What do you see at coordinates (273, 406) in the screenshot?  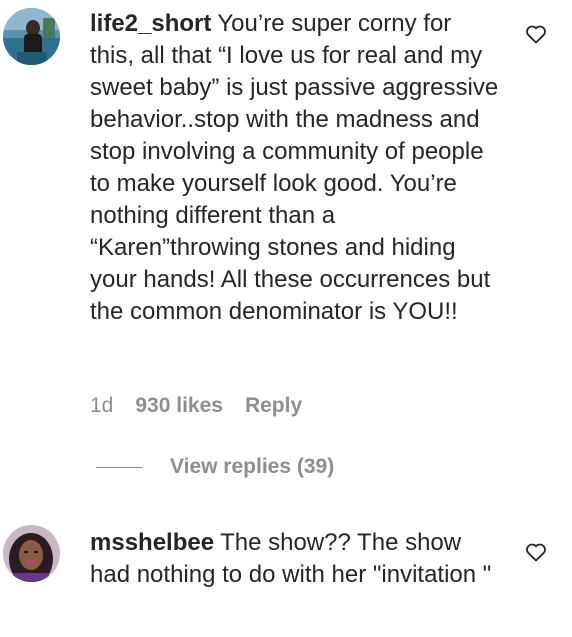 I see `reply-button: Reply` at bounding box center [273, 406].